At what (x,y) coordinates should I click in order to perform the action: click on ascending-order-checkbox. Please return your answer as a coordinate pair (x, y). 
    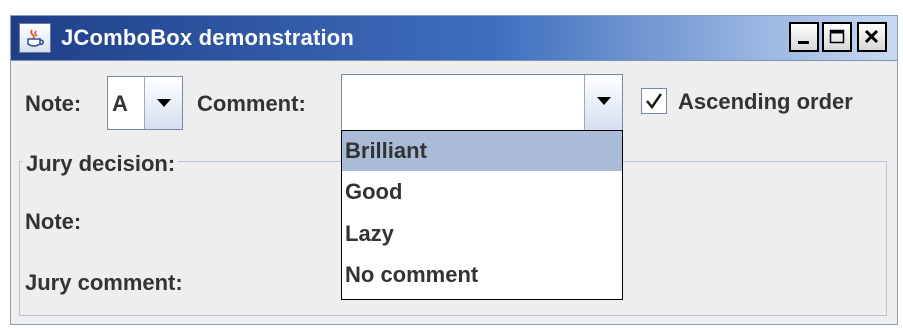
    Looking at the image, I should click on (654, 101).